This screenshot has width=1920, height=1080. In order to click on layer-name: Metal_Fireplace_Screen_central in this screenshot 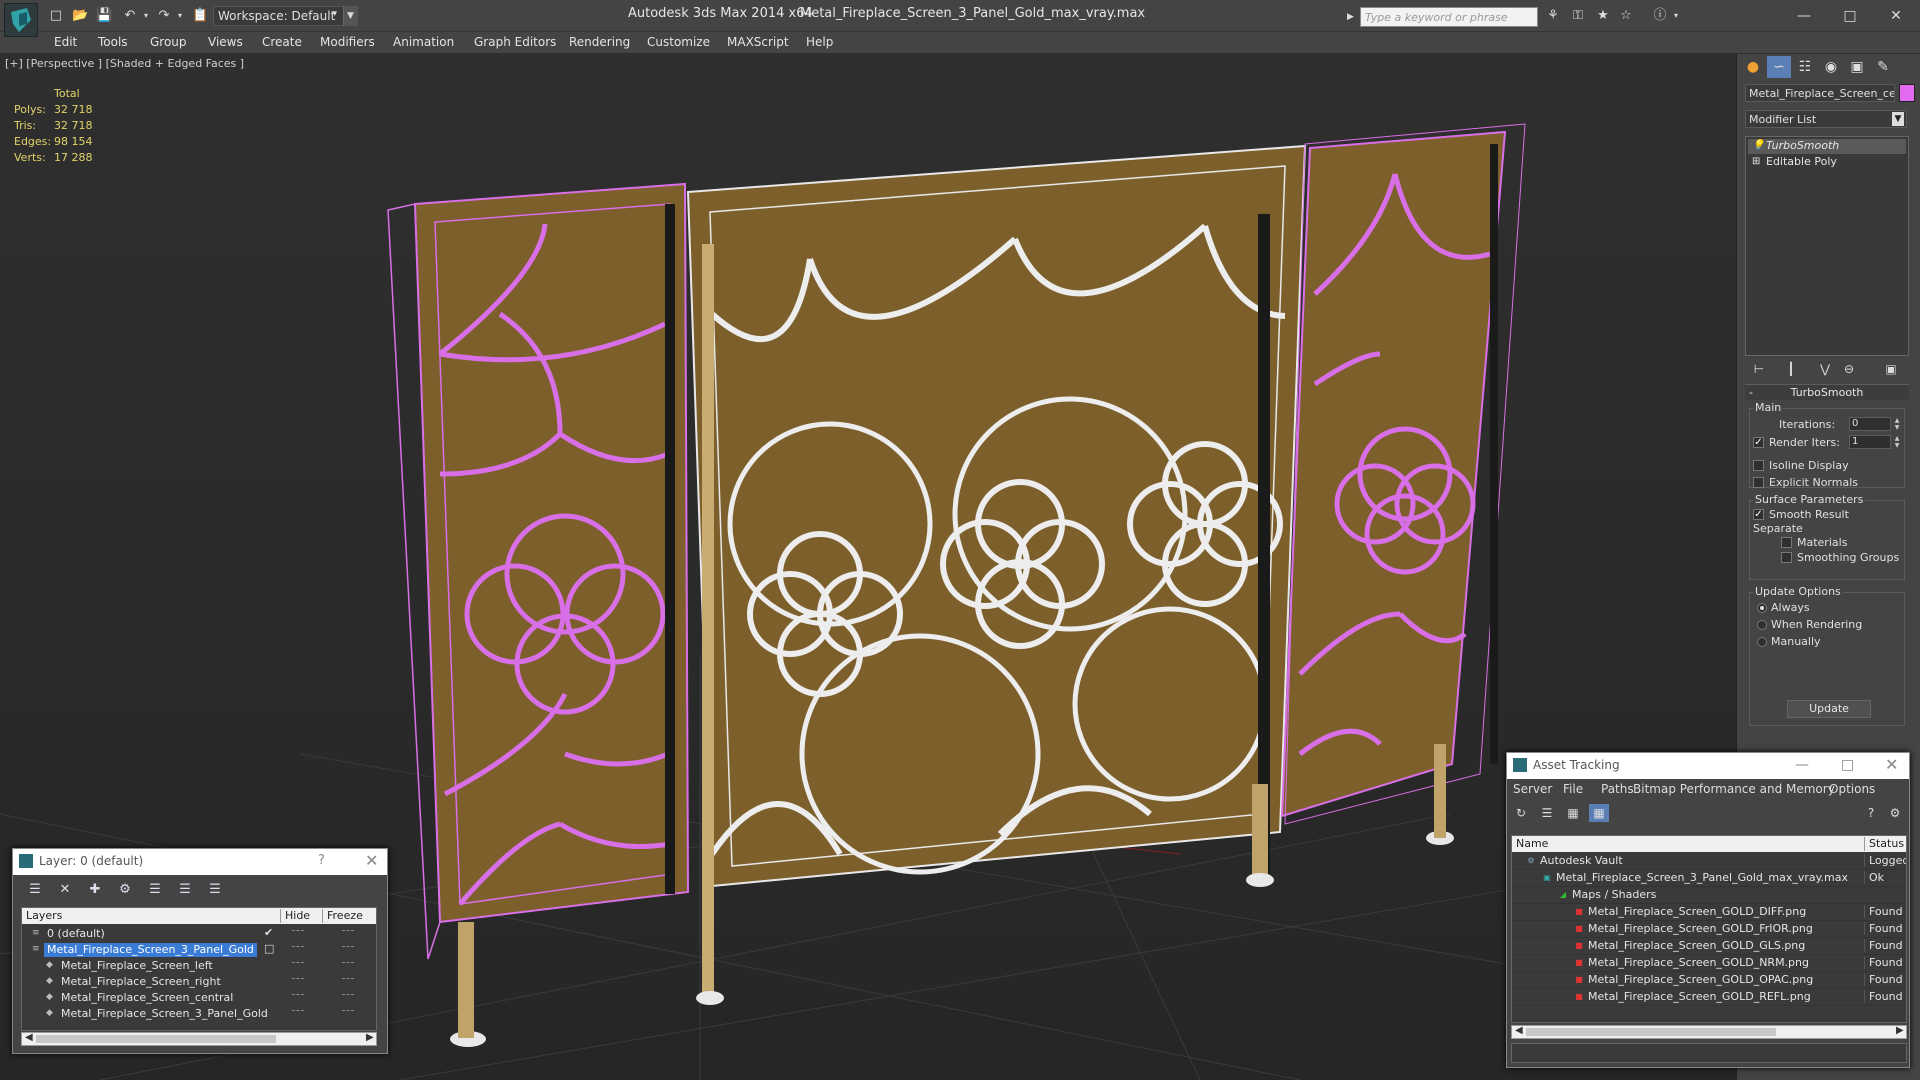, I will do `click(147, 998)`.